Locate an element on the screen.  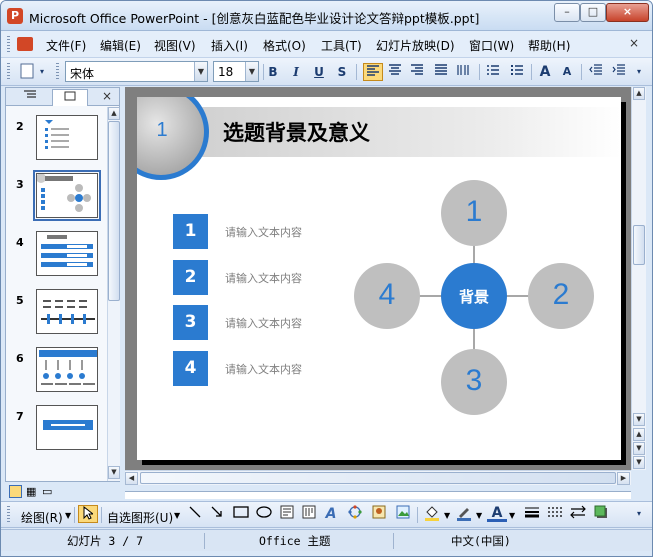
close-button: × is located at coordinates (627, 12).